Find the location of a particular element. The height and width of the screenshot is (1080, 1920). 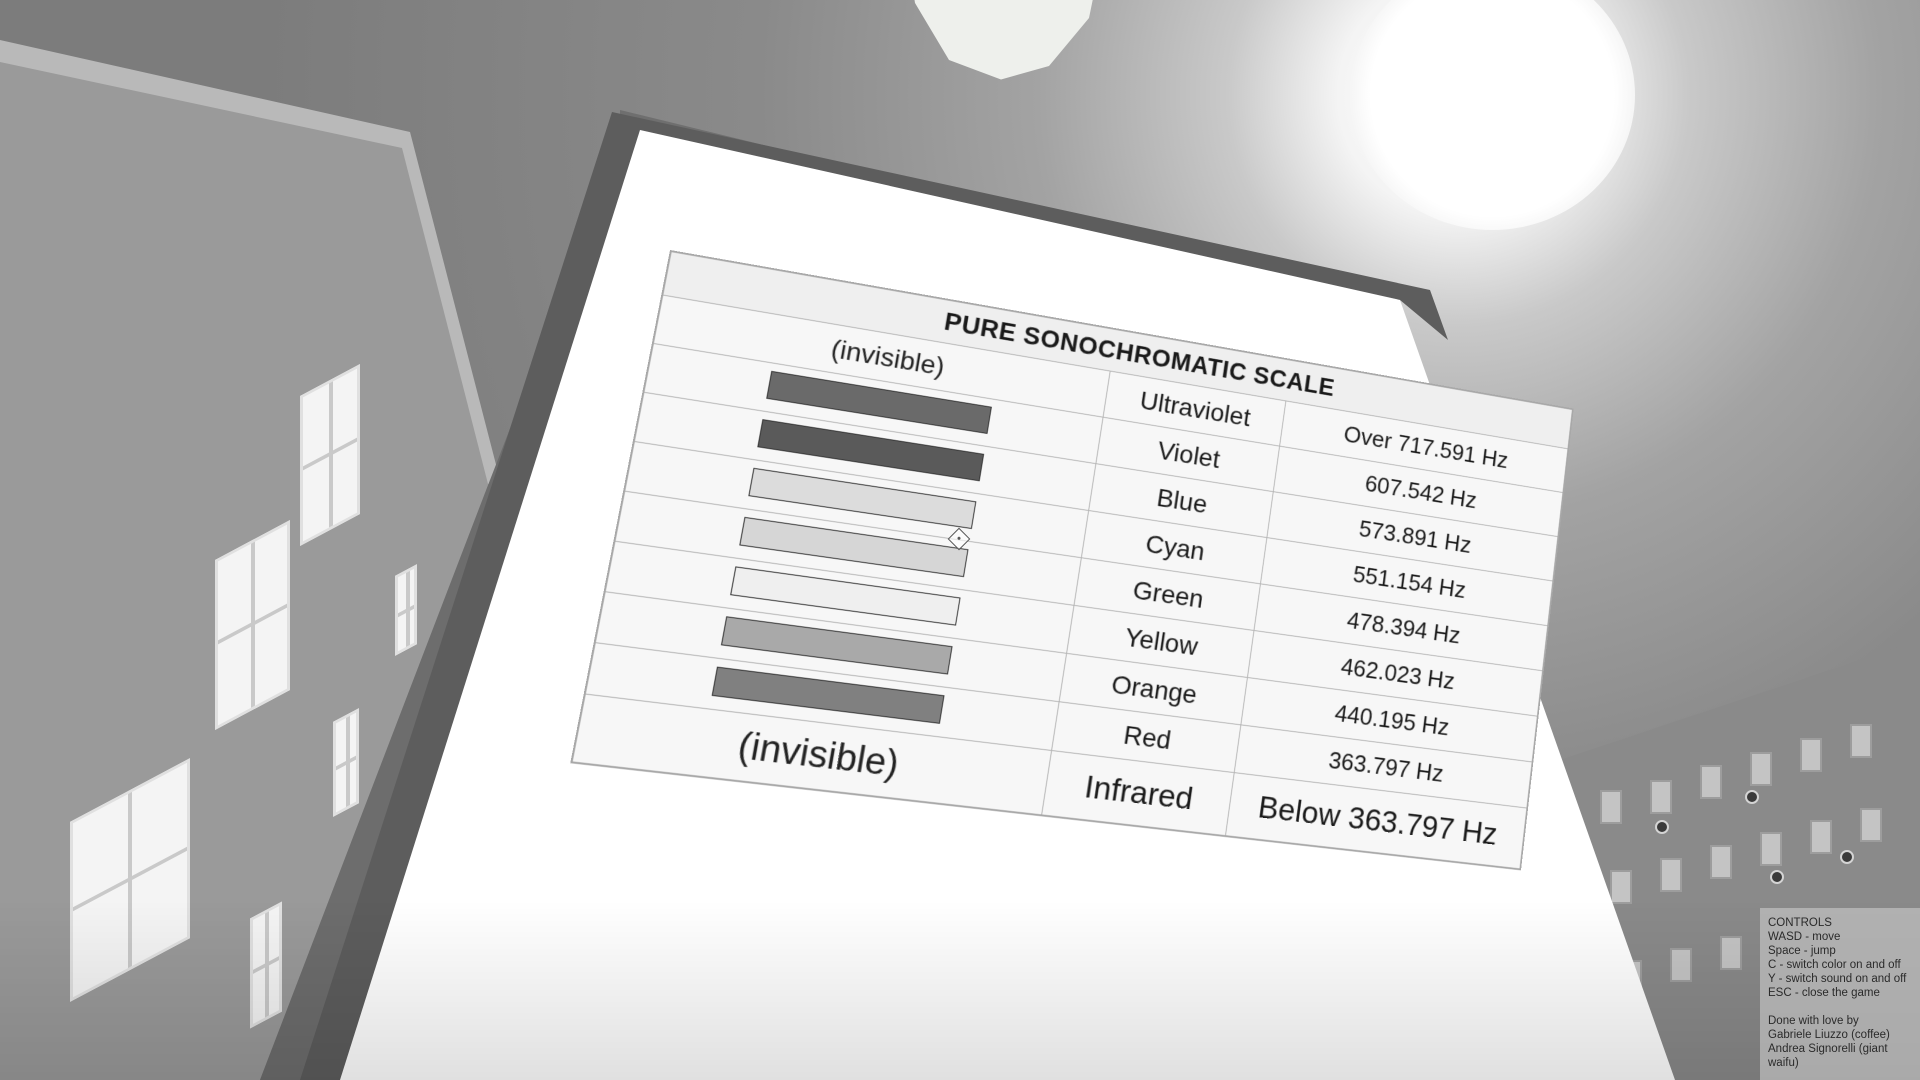

credits-heading: Done with love by is located at coordinates (1841, 1021).